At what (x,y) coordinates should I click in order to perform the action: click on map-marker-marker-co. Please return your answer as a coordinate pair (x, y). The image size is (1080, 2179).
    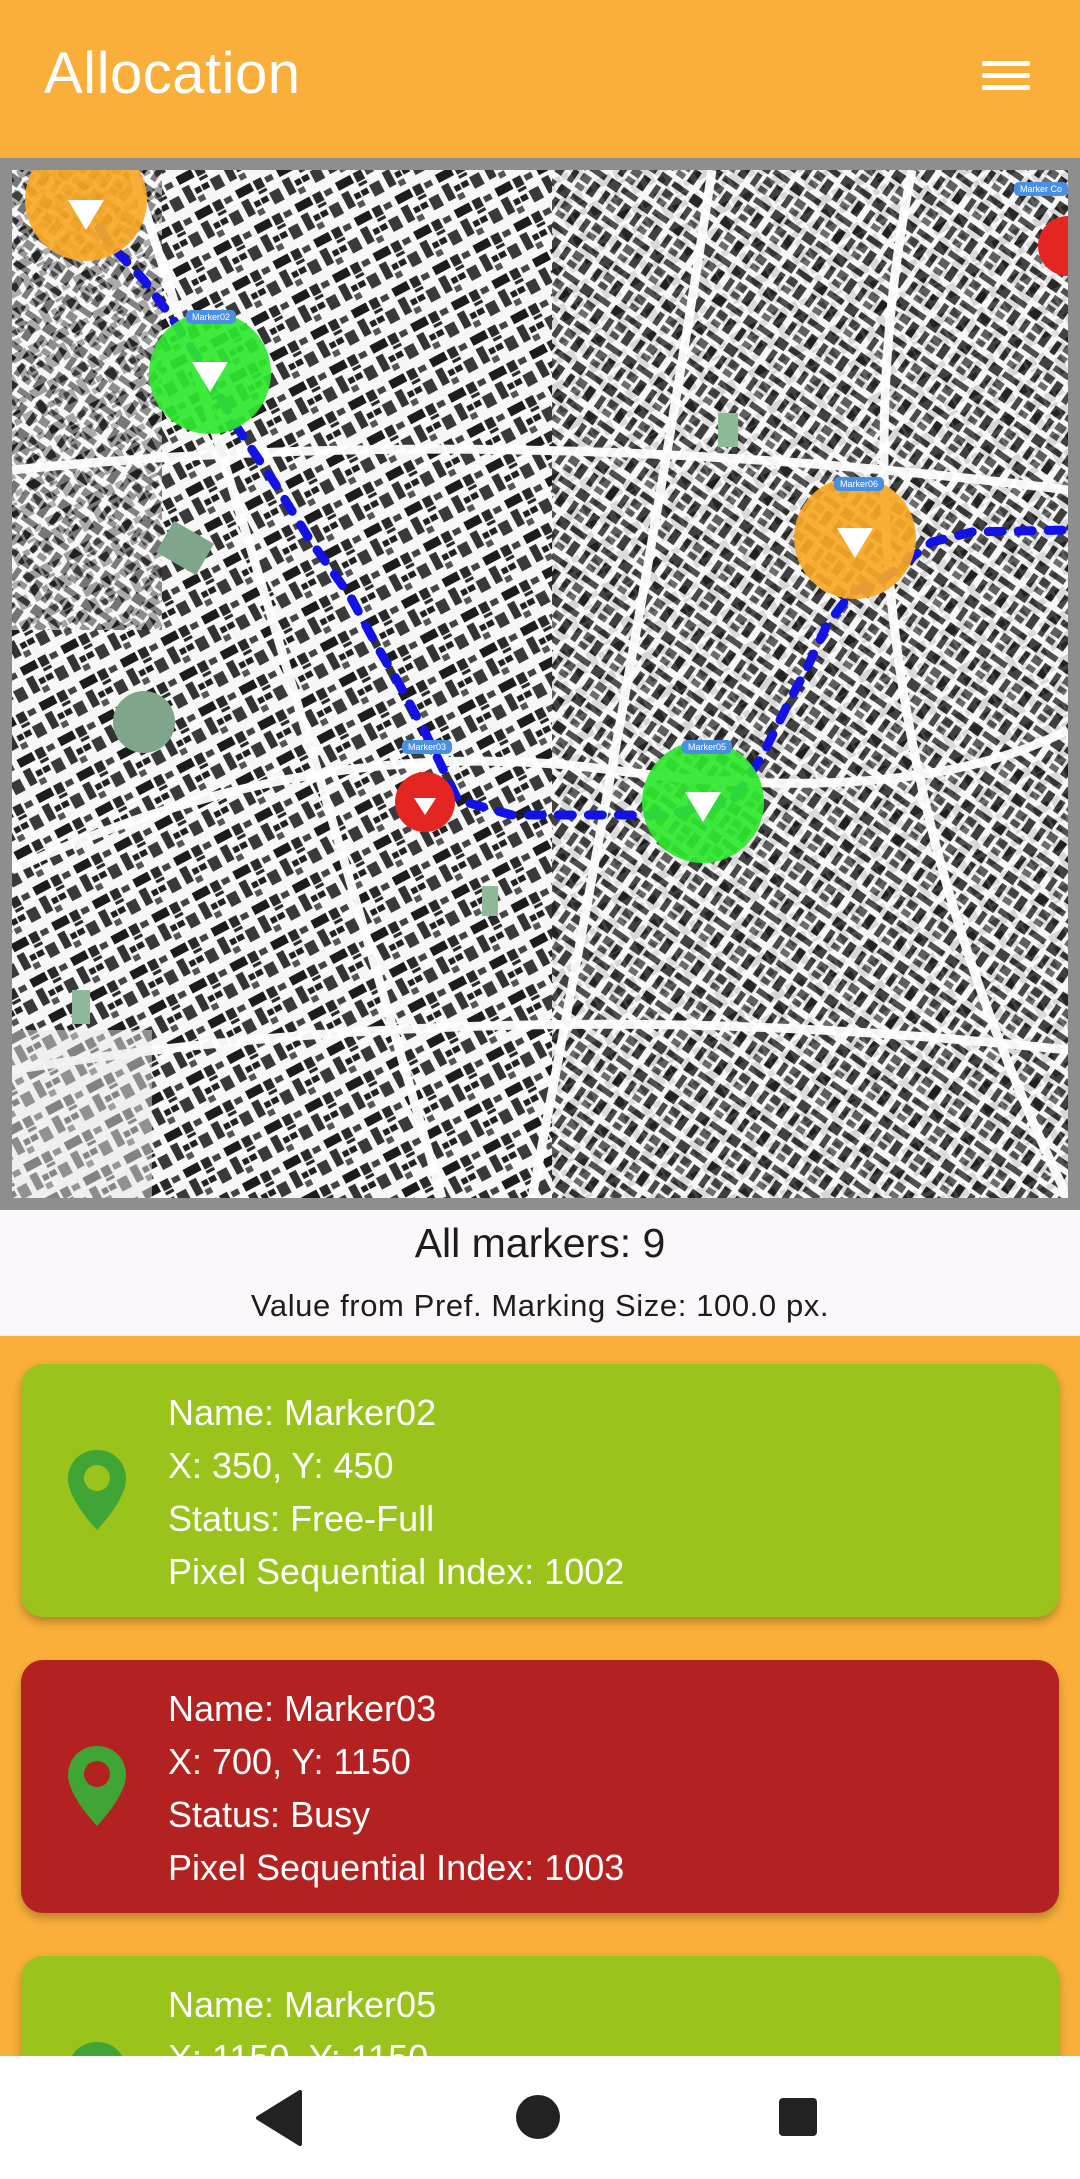
    Looking at the image, I should click on (1053, 246).